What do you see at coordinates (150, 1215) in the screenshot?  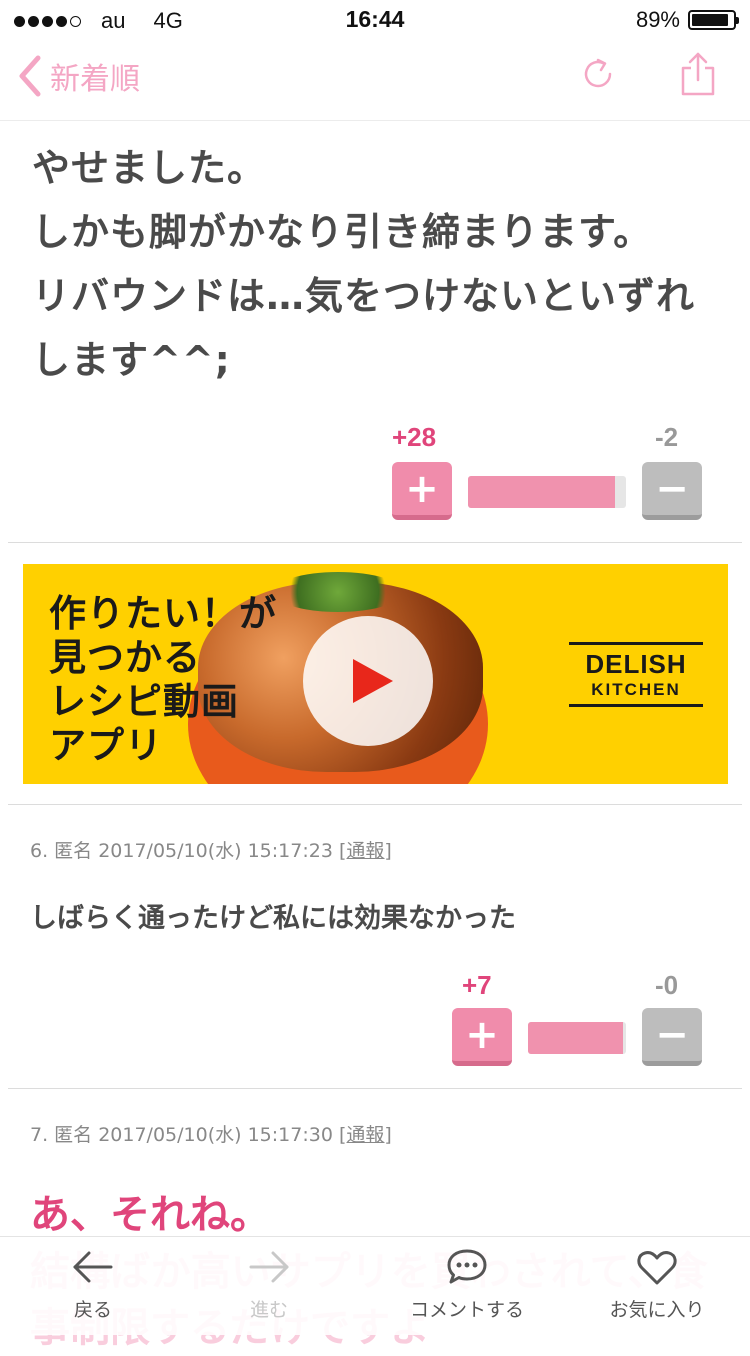 I see `comment-highlight: あ、それね。` at bounding box center [150, 1215].